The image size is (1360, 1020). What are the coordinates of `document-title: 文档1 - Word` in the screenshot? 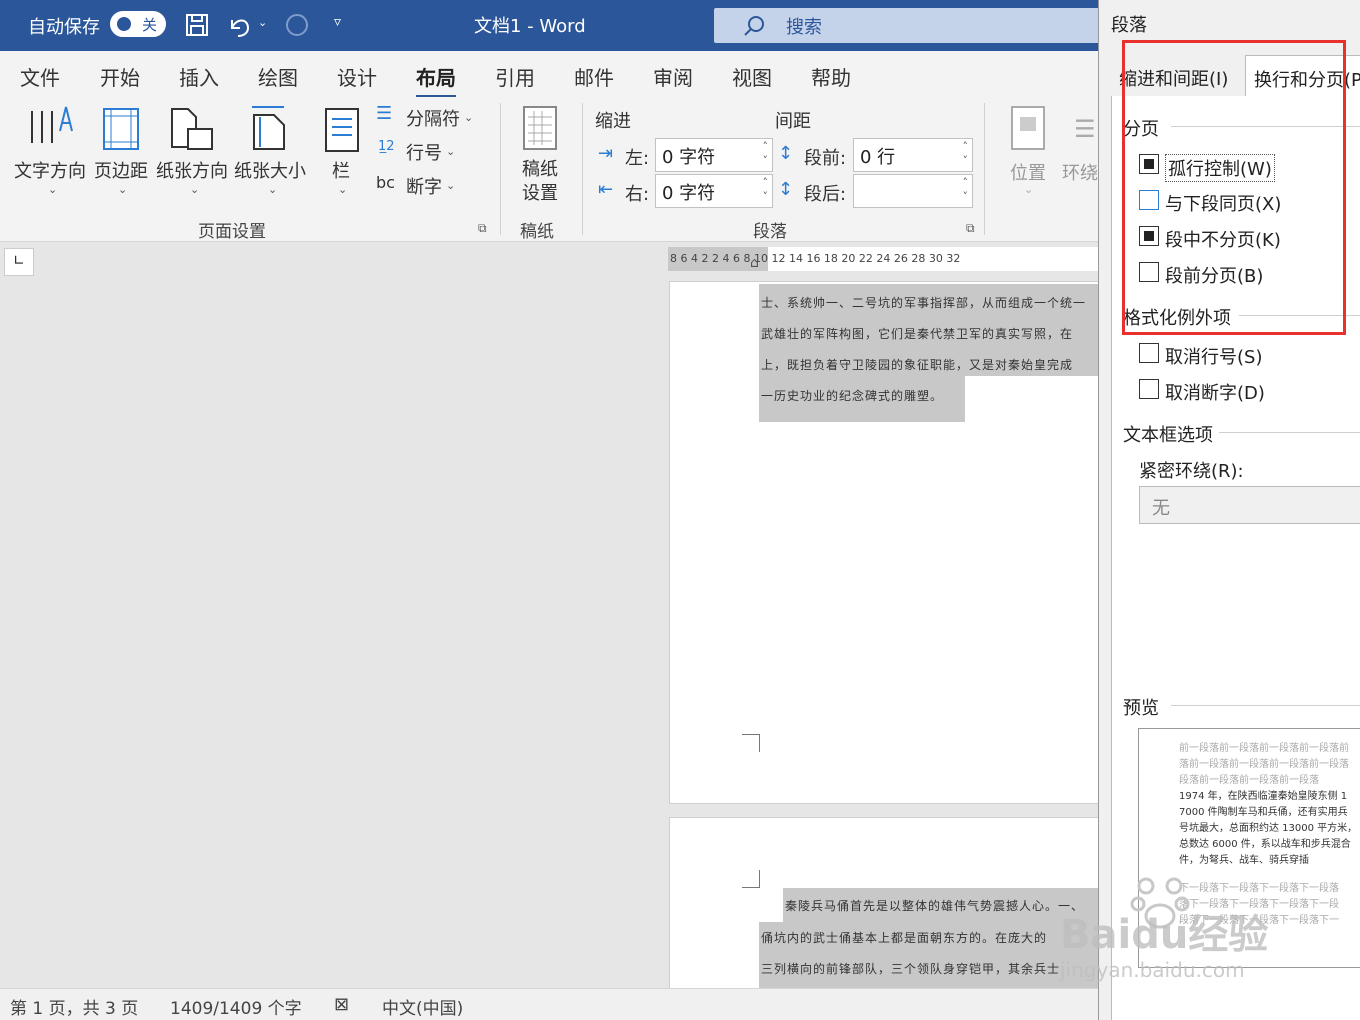 It's located at (530, 26).